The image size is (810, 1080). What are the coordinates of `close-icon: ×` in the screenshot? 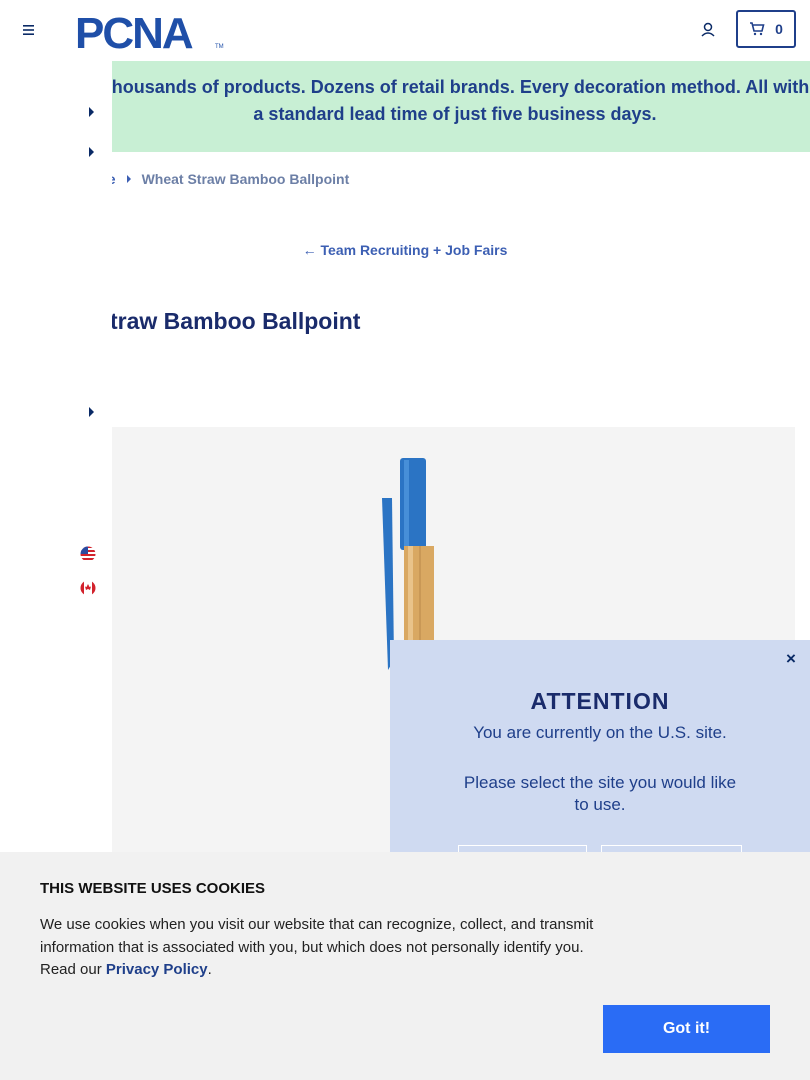 It's located at (791, 659).